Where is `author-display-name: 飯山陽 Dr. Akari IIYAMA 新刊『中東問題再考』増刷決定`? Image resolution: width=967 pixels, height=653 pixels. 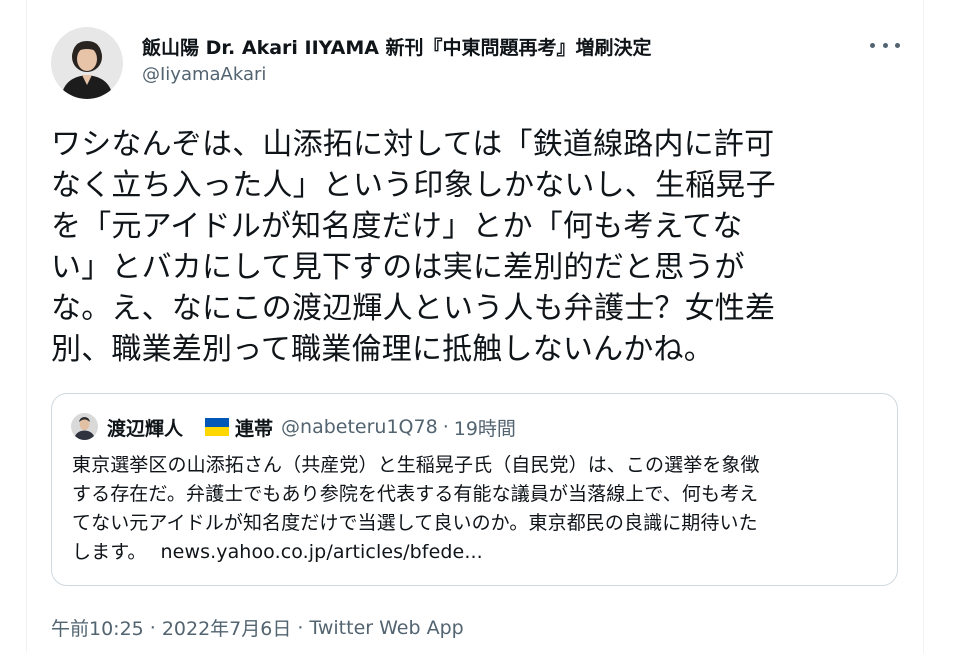
author-display-name: 飯山陽 Dr. Akari IIYAMA 新刊『中東問題再考』増刷決定 is located at coordinates (397, 46).